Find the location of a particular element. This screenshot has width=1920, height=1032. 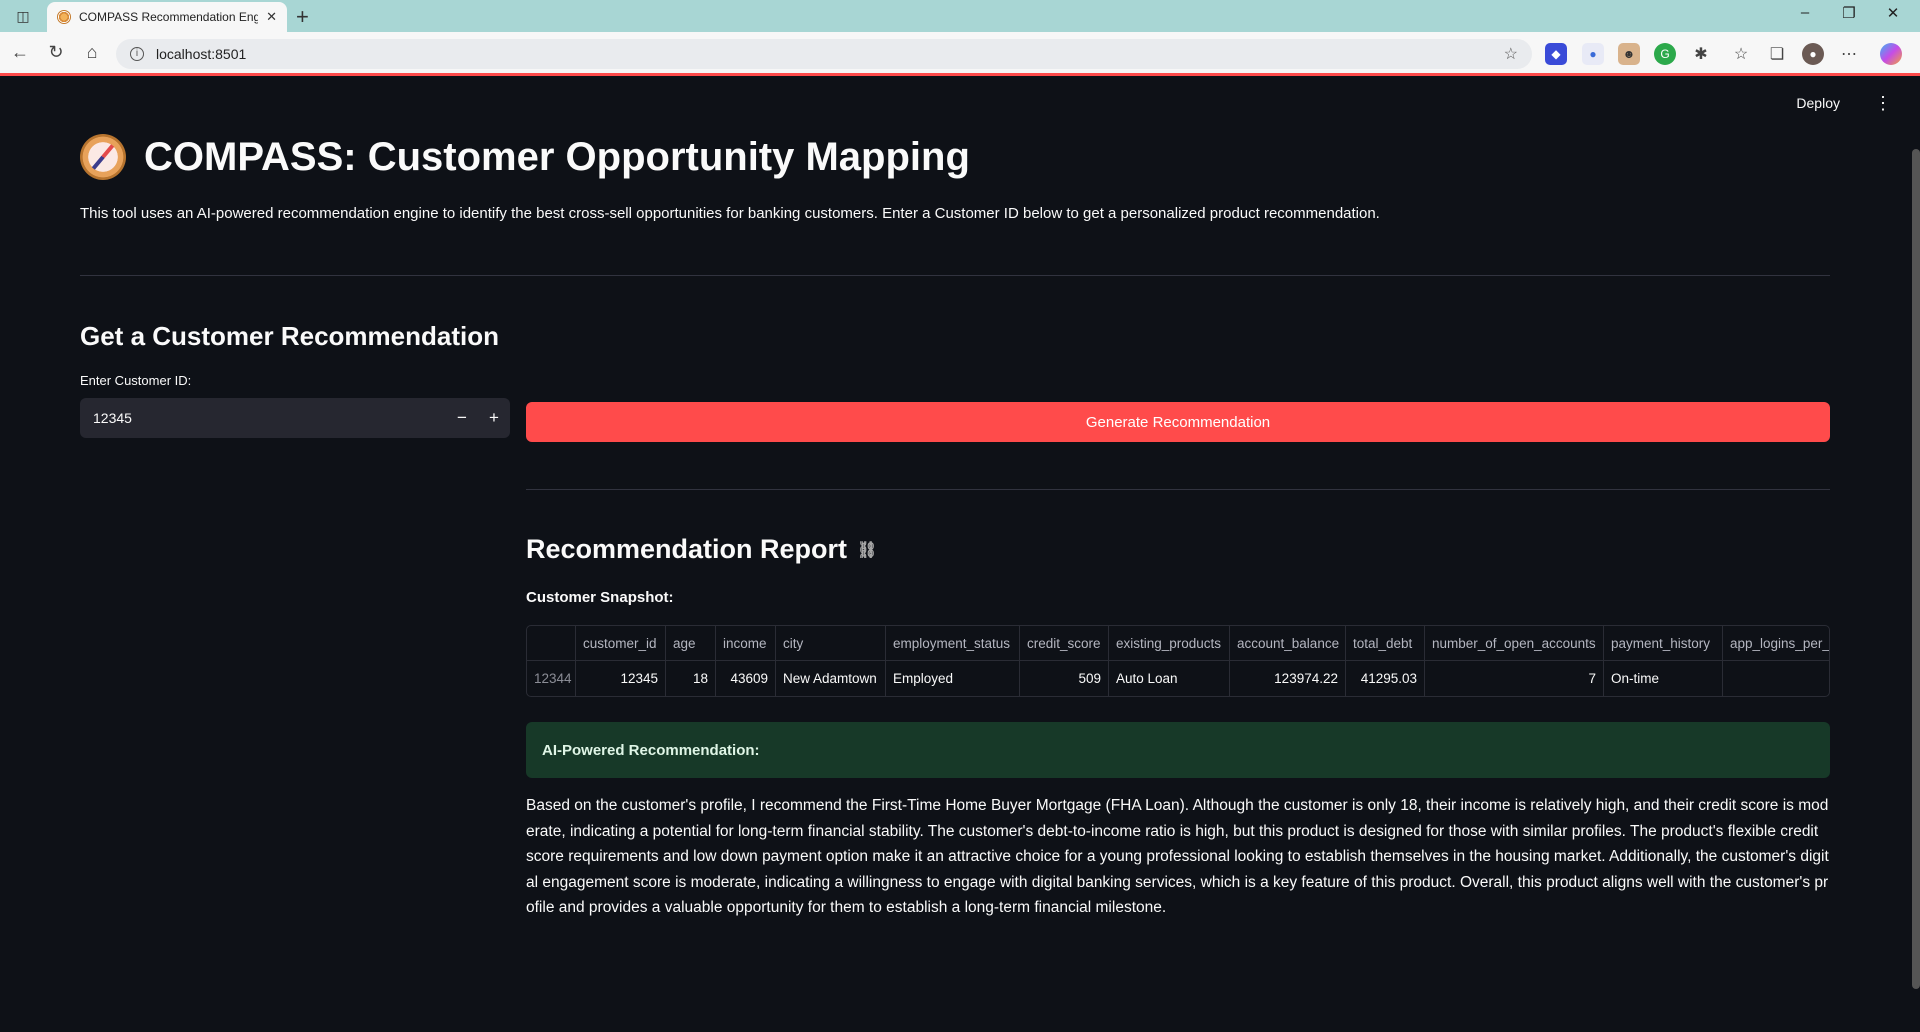

workspaces-icon: ◫ is located at coordinates (23, 16).